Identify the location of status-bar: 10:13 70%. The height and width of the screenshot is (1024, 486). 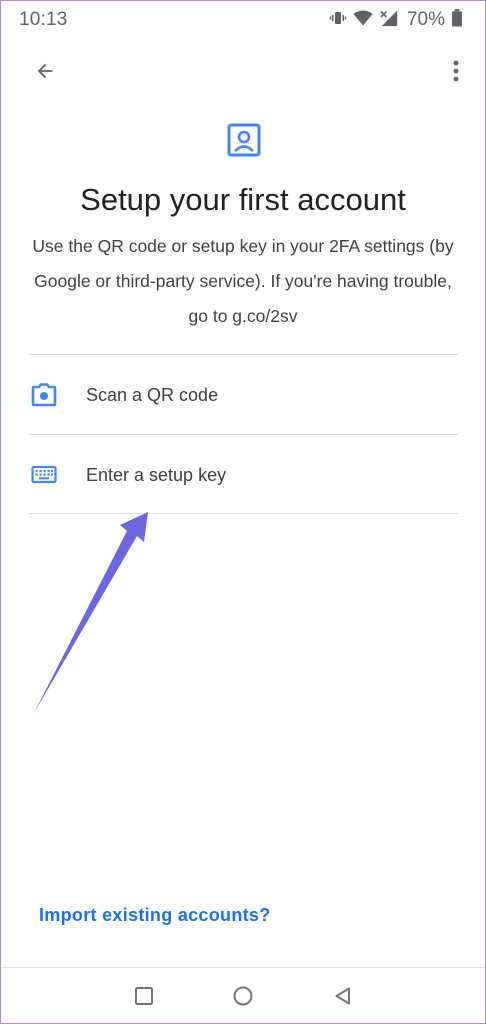
(243, 20).